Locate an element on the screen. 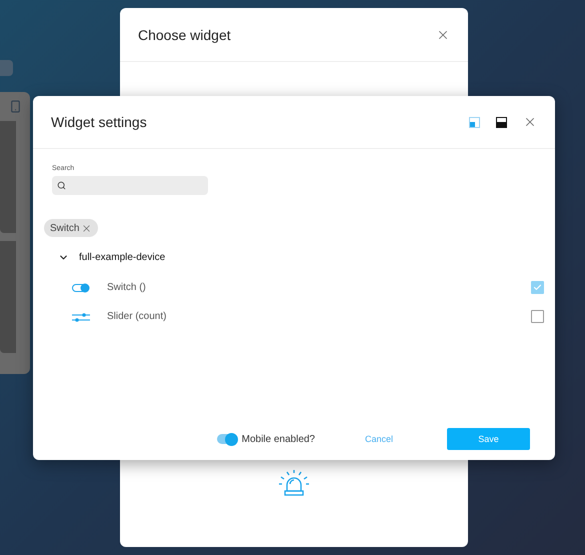  toggle-label: Mobile enabled? is located at coordinates (278, 439).